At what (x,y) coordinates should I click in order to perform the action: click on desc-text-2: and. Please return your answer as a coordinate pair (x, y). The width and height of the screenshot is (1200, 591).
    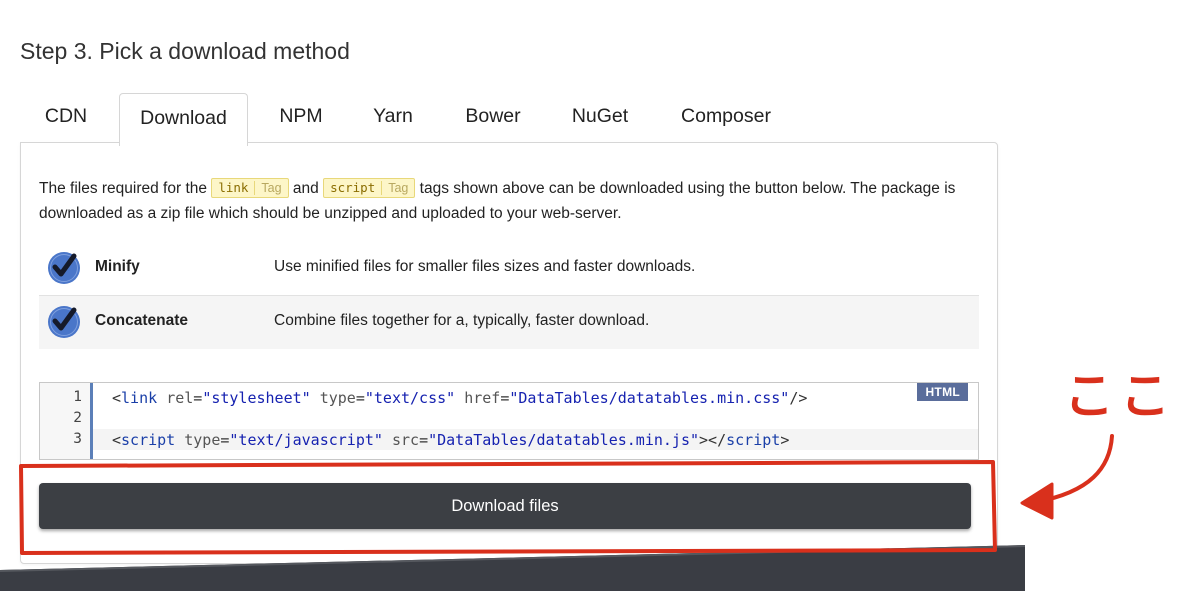
    Looking at the image, I should click on (306, 188).